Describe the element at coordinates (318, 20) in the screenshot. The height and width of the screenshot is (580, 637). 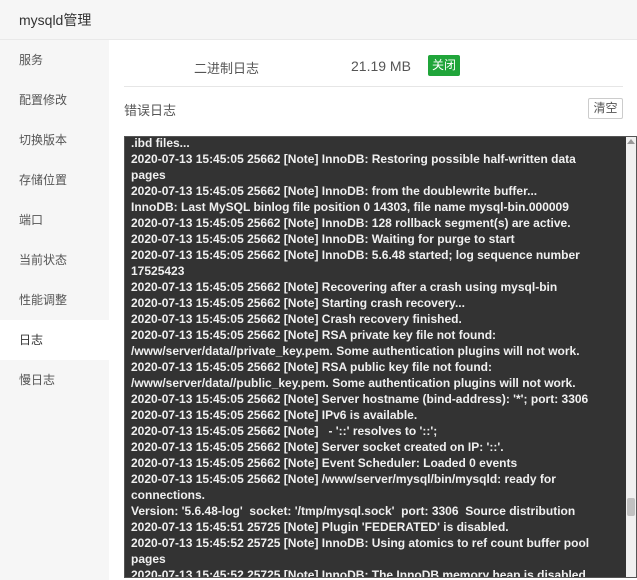
I see `window-titlebar: mysqld管理` at that location.